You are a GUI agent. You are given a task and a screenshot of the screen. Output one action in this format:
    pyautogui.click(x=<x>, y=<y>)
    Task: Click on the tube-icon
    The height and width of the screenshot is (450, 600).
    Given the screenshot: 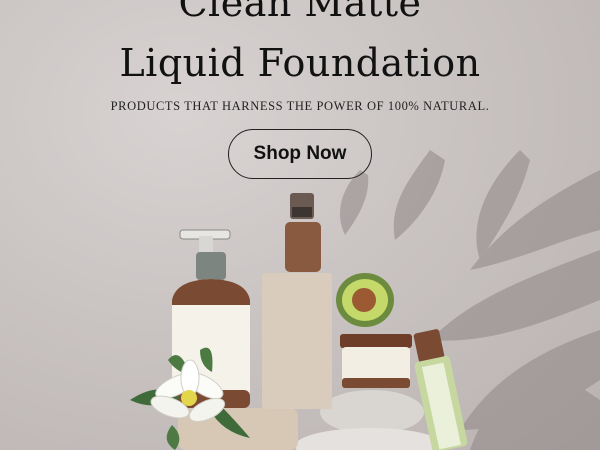 What is the action you would take?
    pyautogui.click(x=440, y=389)
    